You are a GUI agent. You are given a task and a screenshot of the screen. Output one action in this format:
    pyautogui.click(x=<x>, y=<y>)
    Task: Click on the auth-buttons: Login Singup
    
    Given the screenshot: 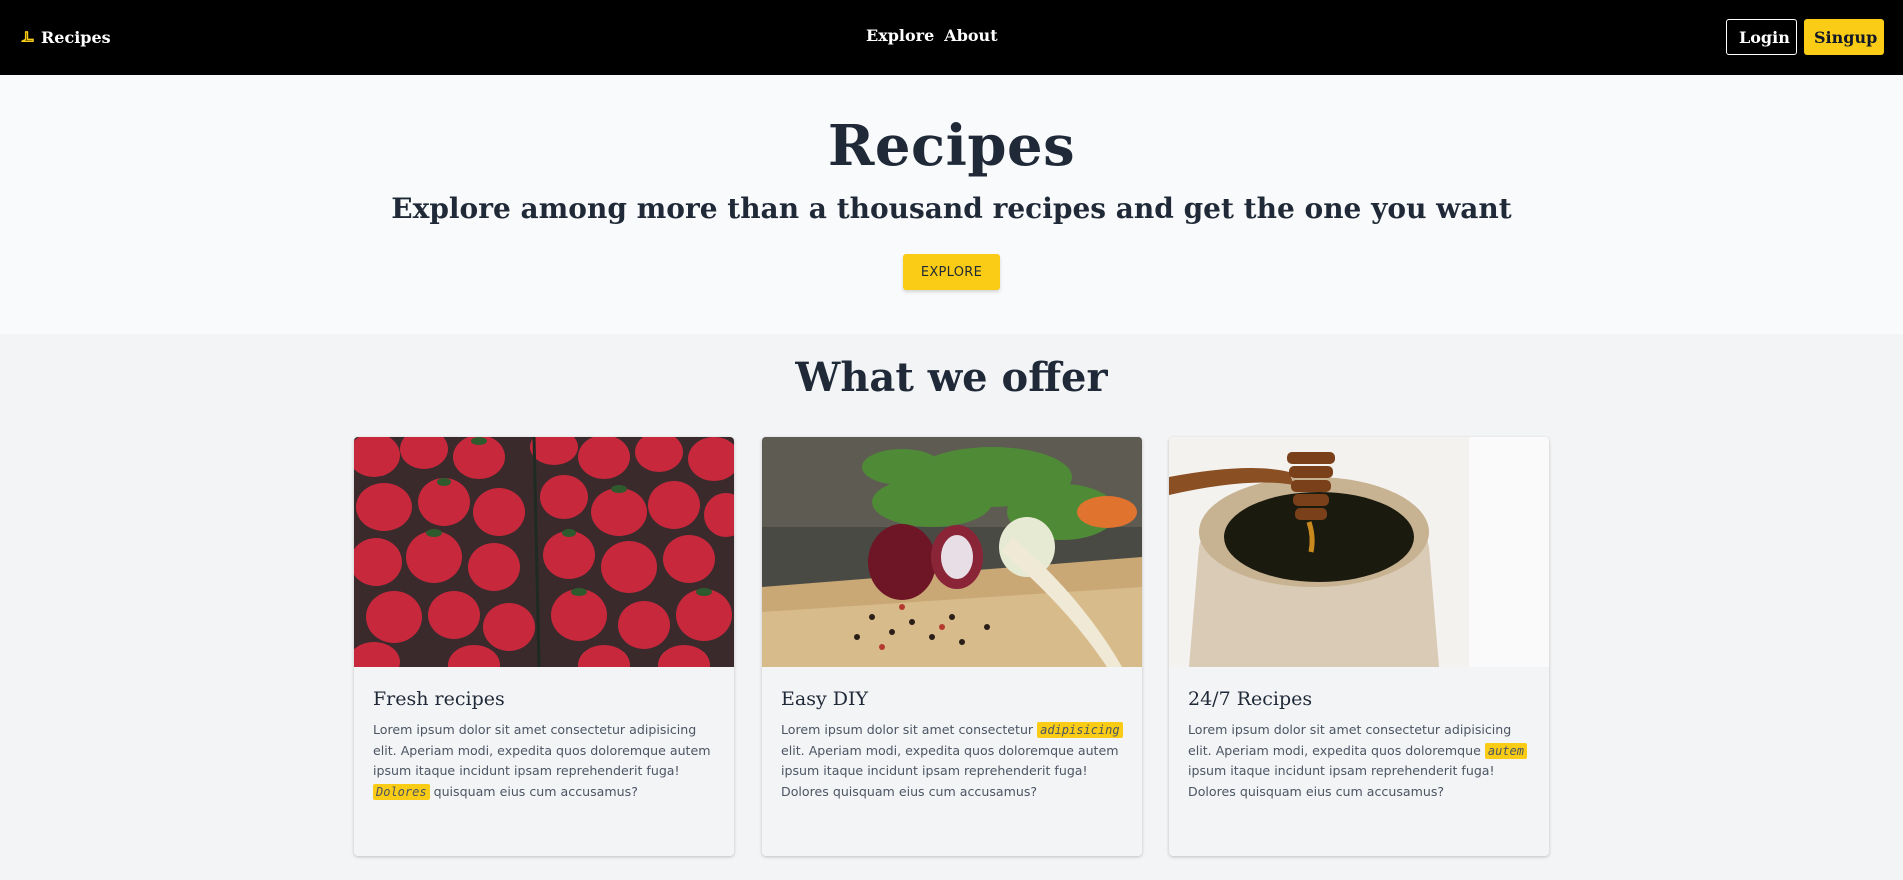 What is the action you would take?
    pyautogui.click(x=1805, y=37)
    